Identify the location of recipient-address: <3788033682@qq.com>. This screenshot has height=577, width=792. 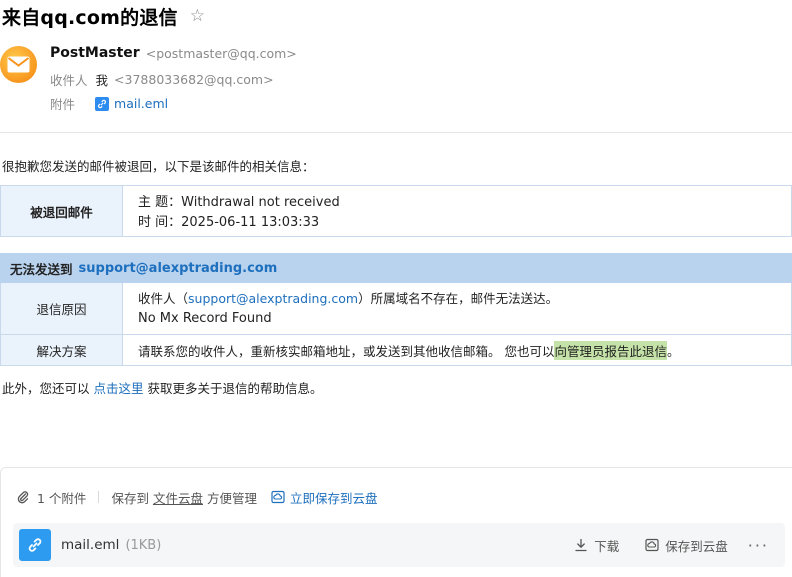
(194, 79).